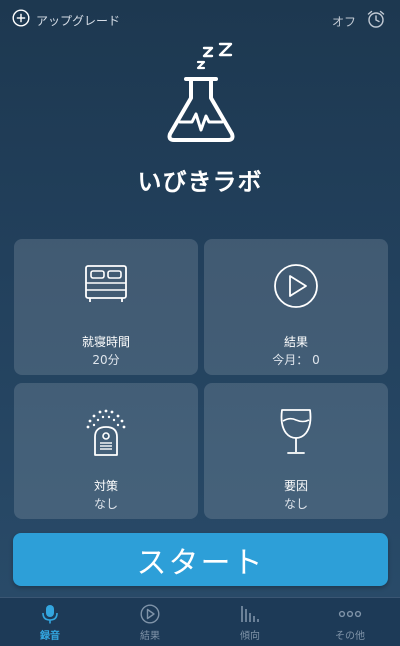 Image resolution: width=400 pixels, height=646 pixels. I want to click on tab-record: 録音, so click(50, 622).